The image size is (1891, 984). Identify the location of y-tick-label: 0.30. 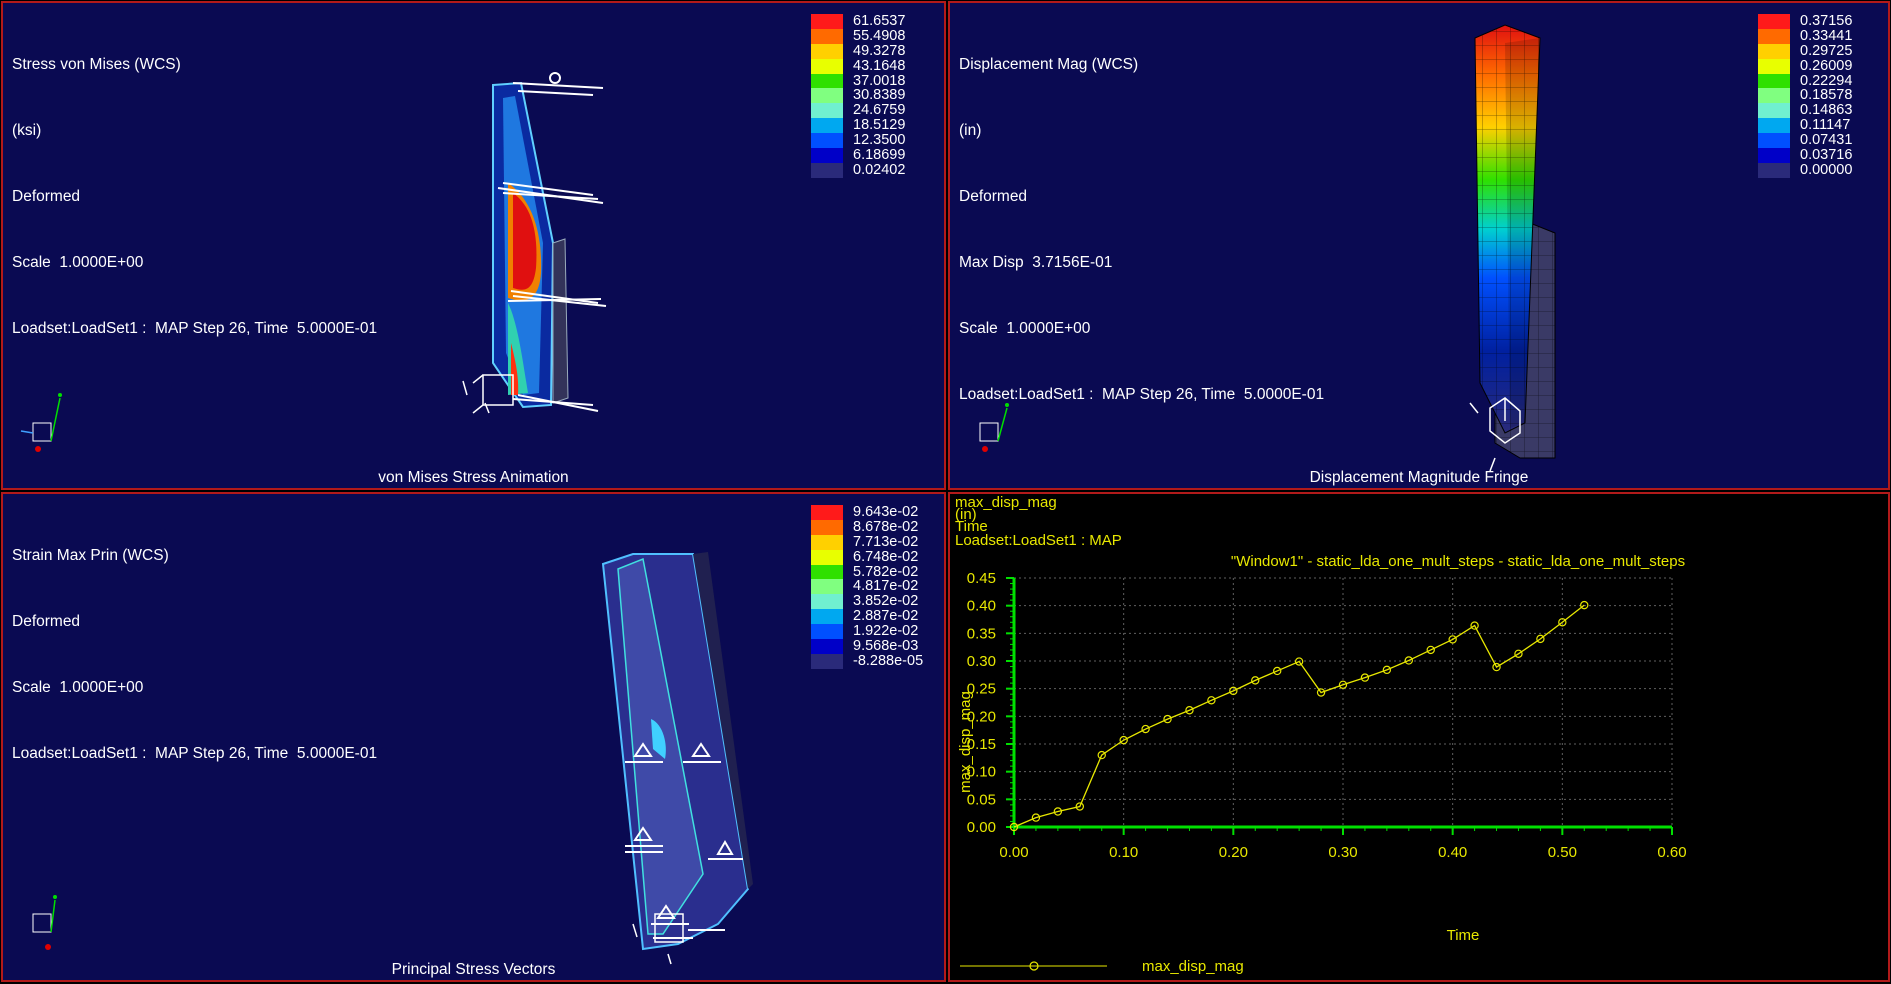
(981, 661).